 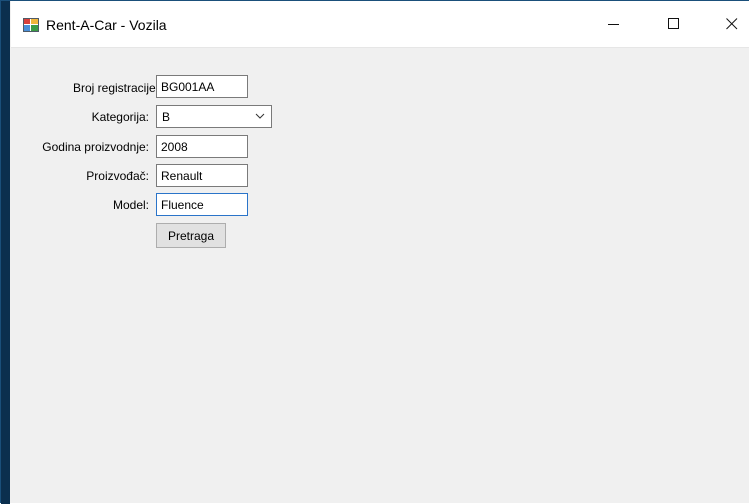 What do you see at coordinates (166, 117) in the screenshot?
I see `category-selected-value: B` at bounding box center [166, 117].